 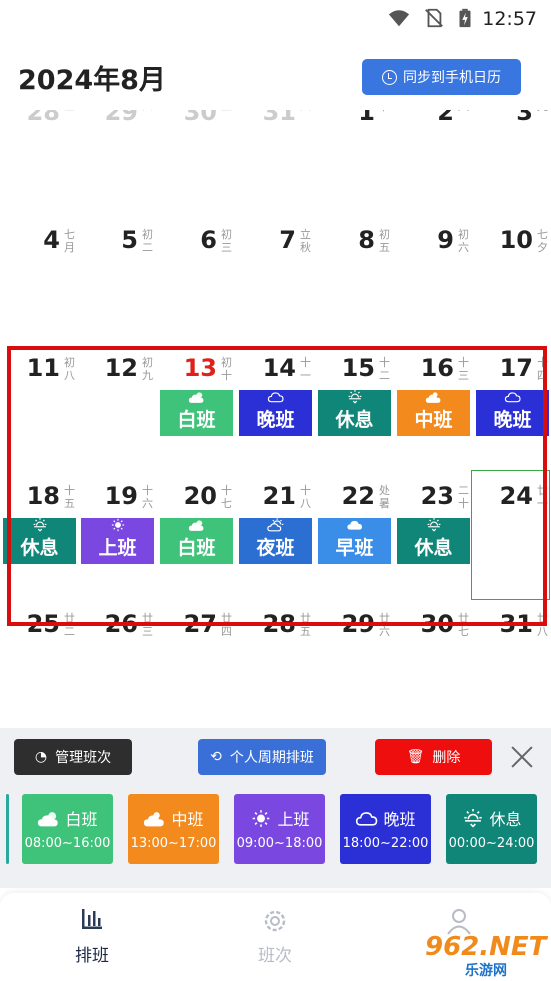 I want to click on shift-card-time: 00:00~24:00, so click(x=491, y=843).